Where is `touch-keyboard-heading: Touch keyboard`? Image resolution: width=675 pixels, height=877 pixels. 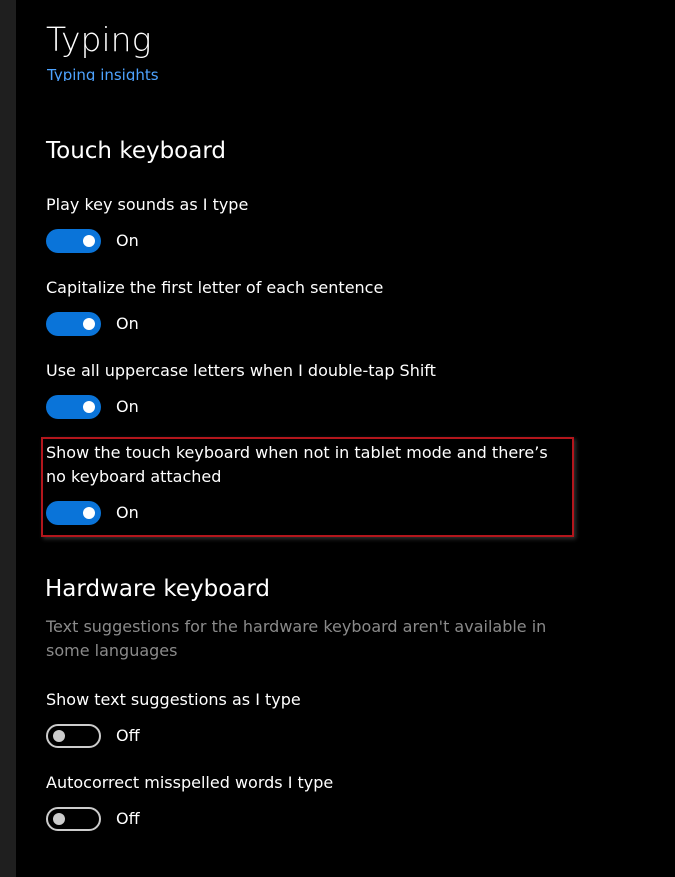
touch-keyboard-heading: Touch keyboard is located at coordinates (136, 151).